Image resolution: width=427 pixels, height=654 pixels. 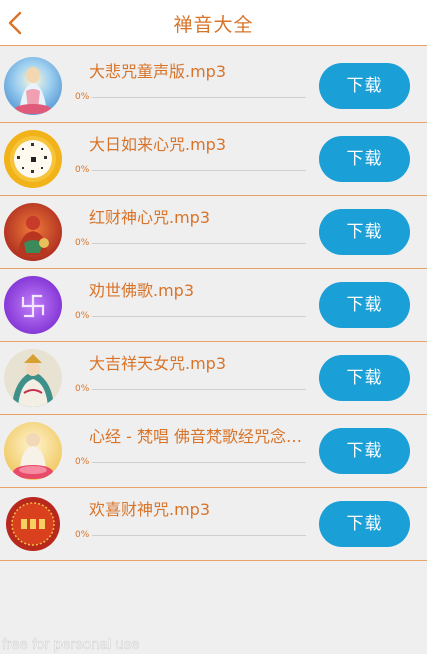 I want to click on list-item: 红财神心咒.mp3 0% 下载, so click(x=213, y=232).